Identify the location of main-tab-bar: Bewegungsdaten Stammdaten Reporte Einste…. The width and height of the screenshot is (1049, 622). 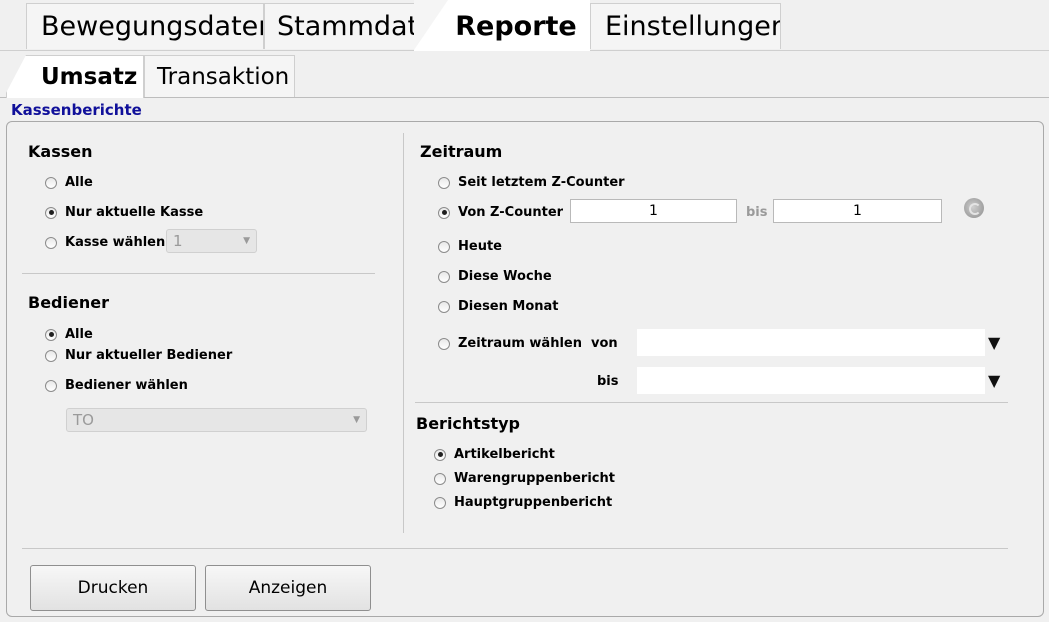
(524, 25).